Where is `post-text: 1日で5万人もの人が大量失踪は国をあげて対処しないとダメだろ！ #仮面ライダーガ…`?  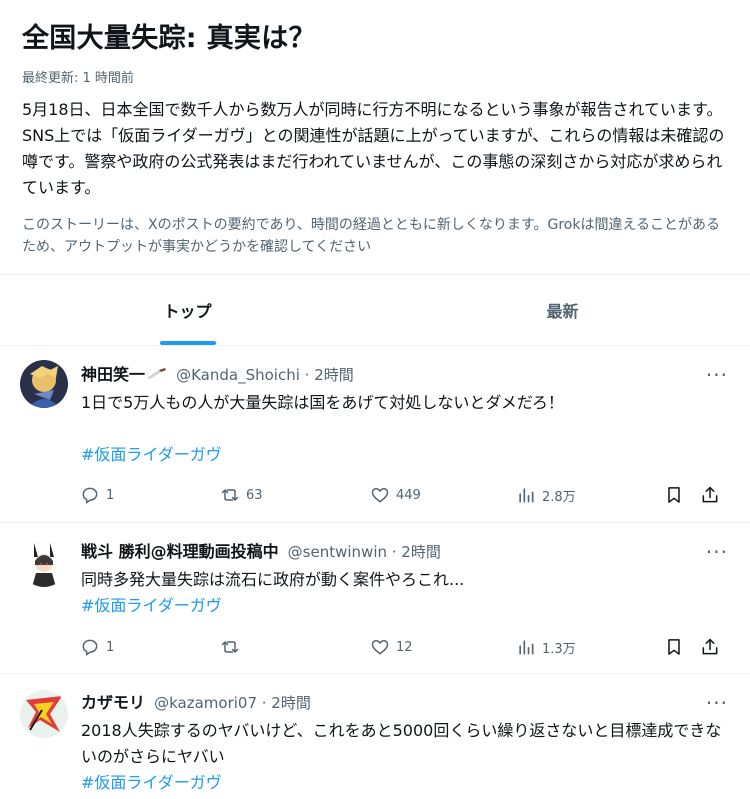 post-text: 1日で5万人もの人が大量失踪は国をあげて対処しないとダメだろ！ #仮面ライダーガ… is located at coordinates (400, 429).